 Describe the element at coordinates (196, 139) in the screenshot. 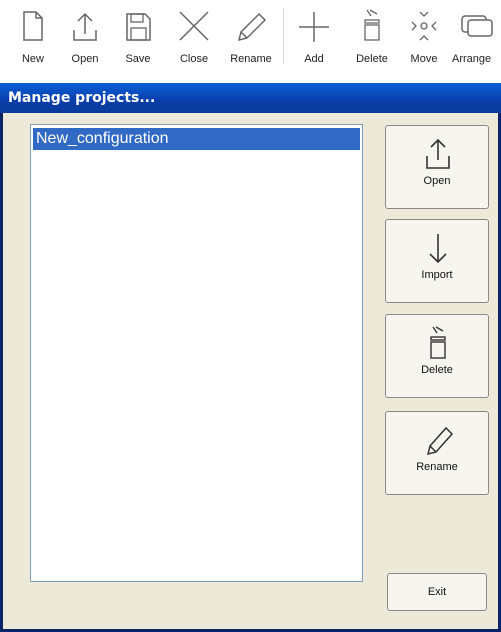

I see `list-item: New_configuration` at that location.